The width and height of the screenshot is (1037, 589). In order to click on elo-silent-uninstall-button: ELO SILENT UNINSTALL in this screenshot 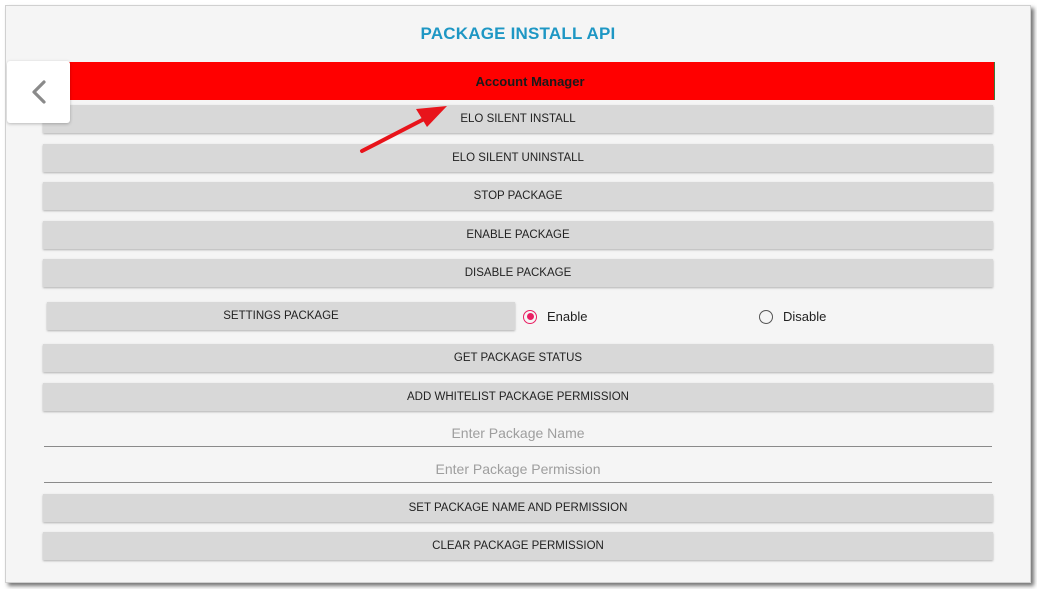, I will do `click(518, 158)`.